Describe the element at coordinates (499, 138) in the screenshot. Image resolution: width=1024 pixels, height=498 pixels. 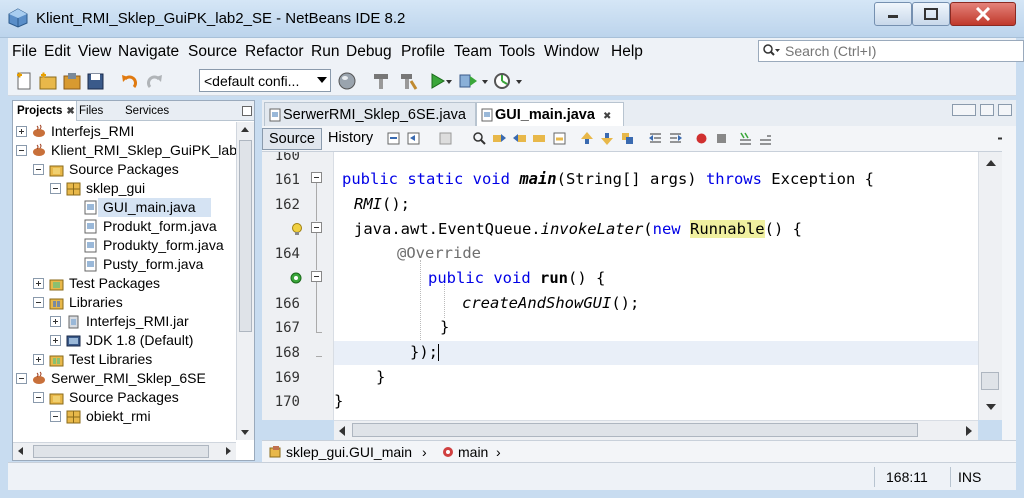
I see `find-previous-icon` at that location.